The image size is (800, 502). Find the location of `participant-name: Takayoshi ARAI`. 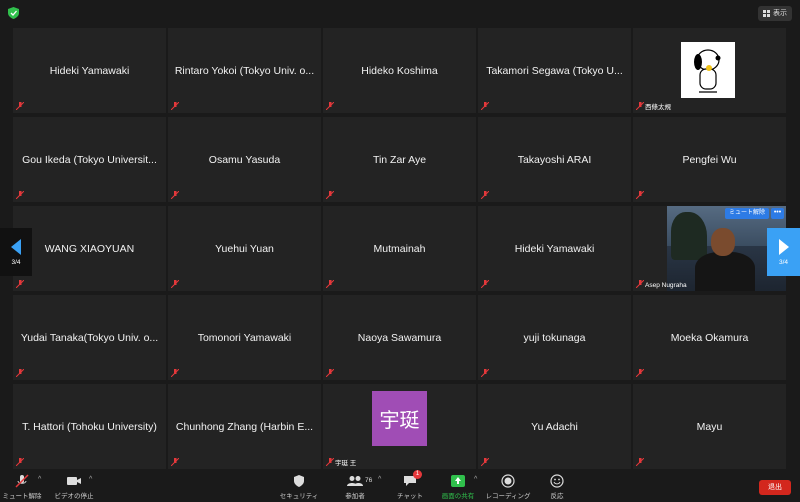

participant-name: Takayoshi ARAI is located at coordinates (554, 159).